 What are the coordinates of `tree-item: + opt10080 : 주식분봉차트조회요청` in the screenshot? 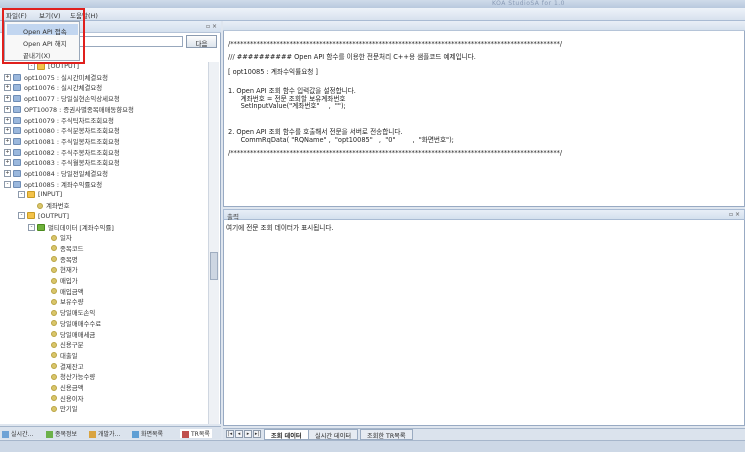 It's located at (62, 131).